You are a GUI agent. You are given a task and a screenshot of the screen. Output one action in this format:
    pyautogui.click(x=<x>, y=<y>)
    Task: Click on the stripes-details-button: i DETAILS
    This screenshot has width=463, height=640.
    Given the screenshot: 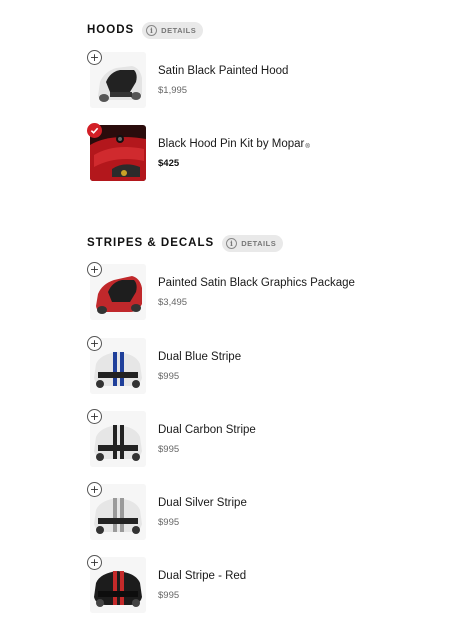 What is the action you would take?
    pyautogui.click(x=253, y=243)
    